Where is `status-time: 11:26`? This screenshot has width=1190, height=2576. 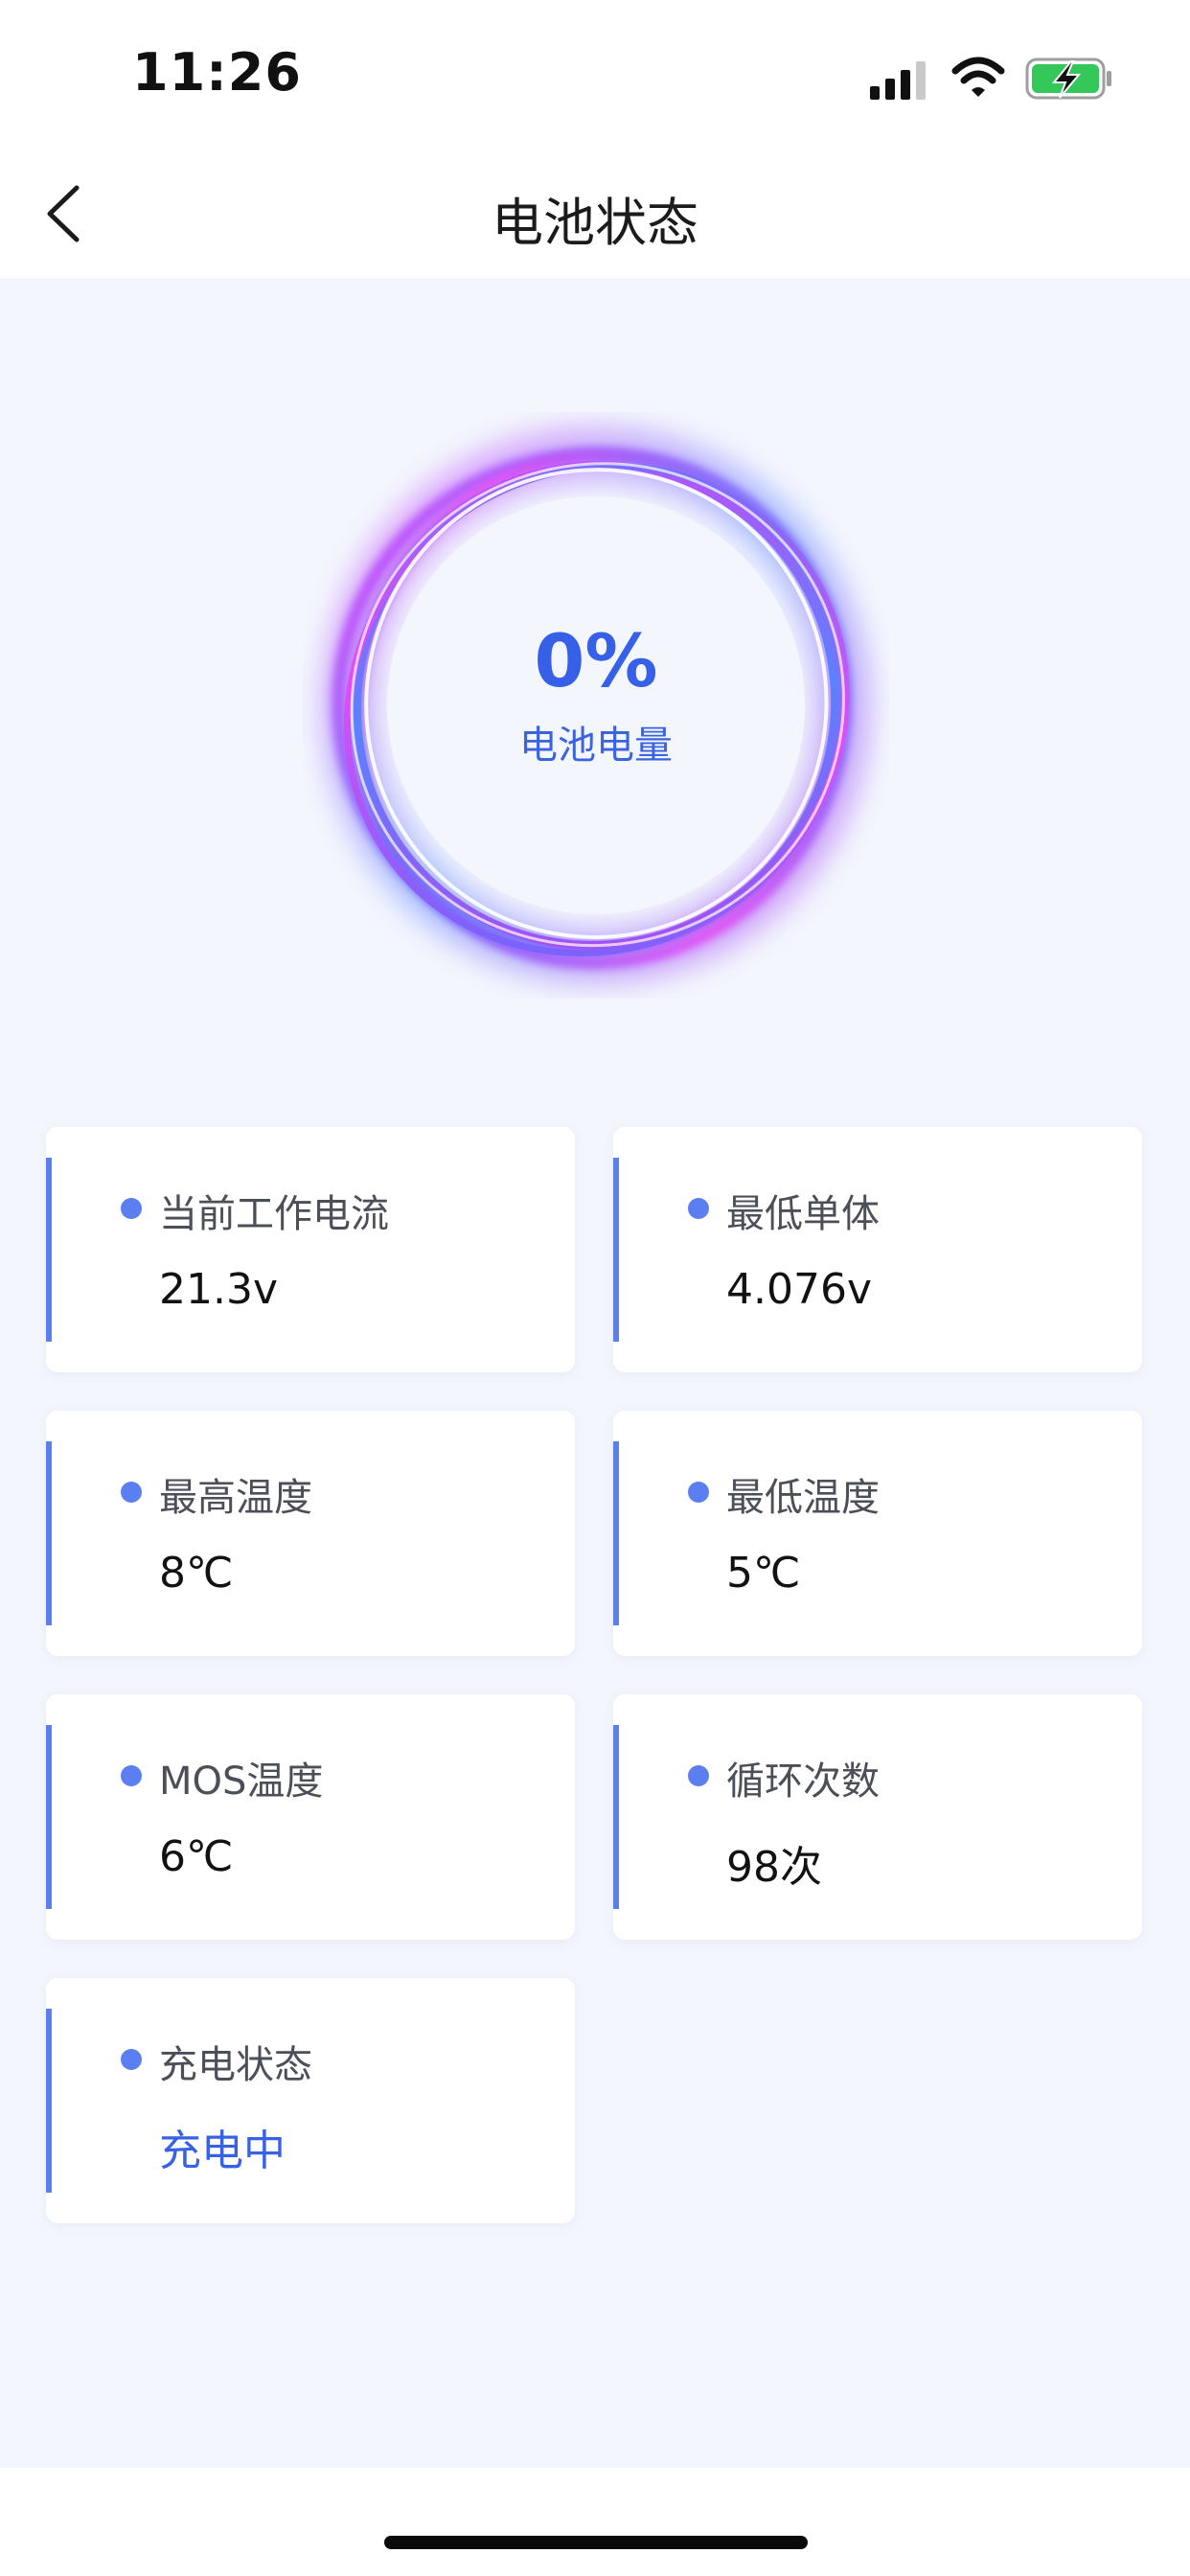
status-time: 11:26 is located at coordinates (217, 72).